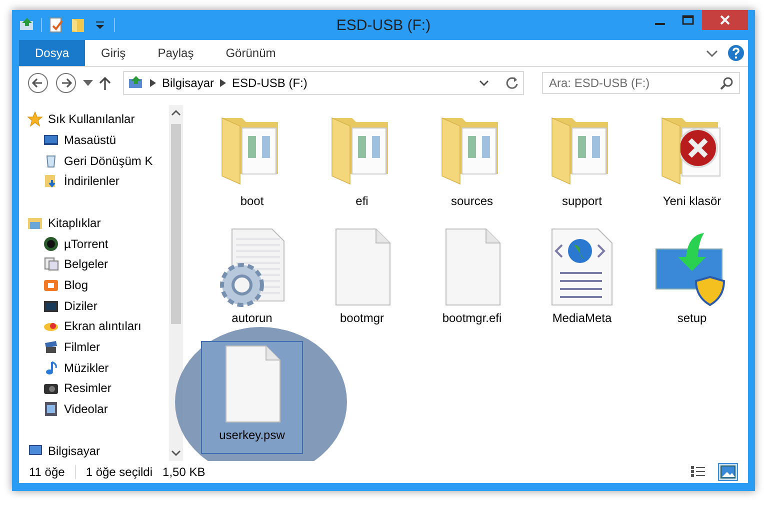 The image size is (775, 511). What do you see at coordinates (51, 264) in the screenshot?
I see `docs-icon` at bounding box center [51, 264].